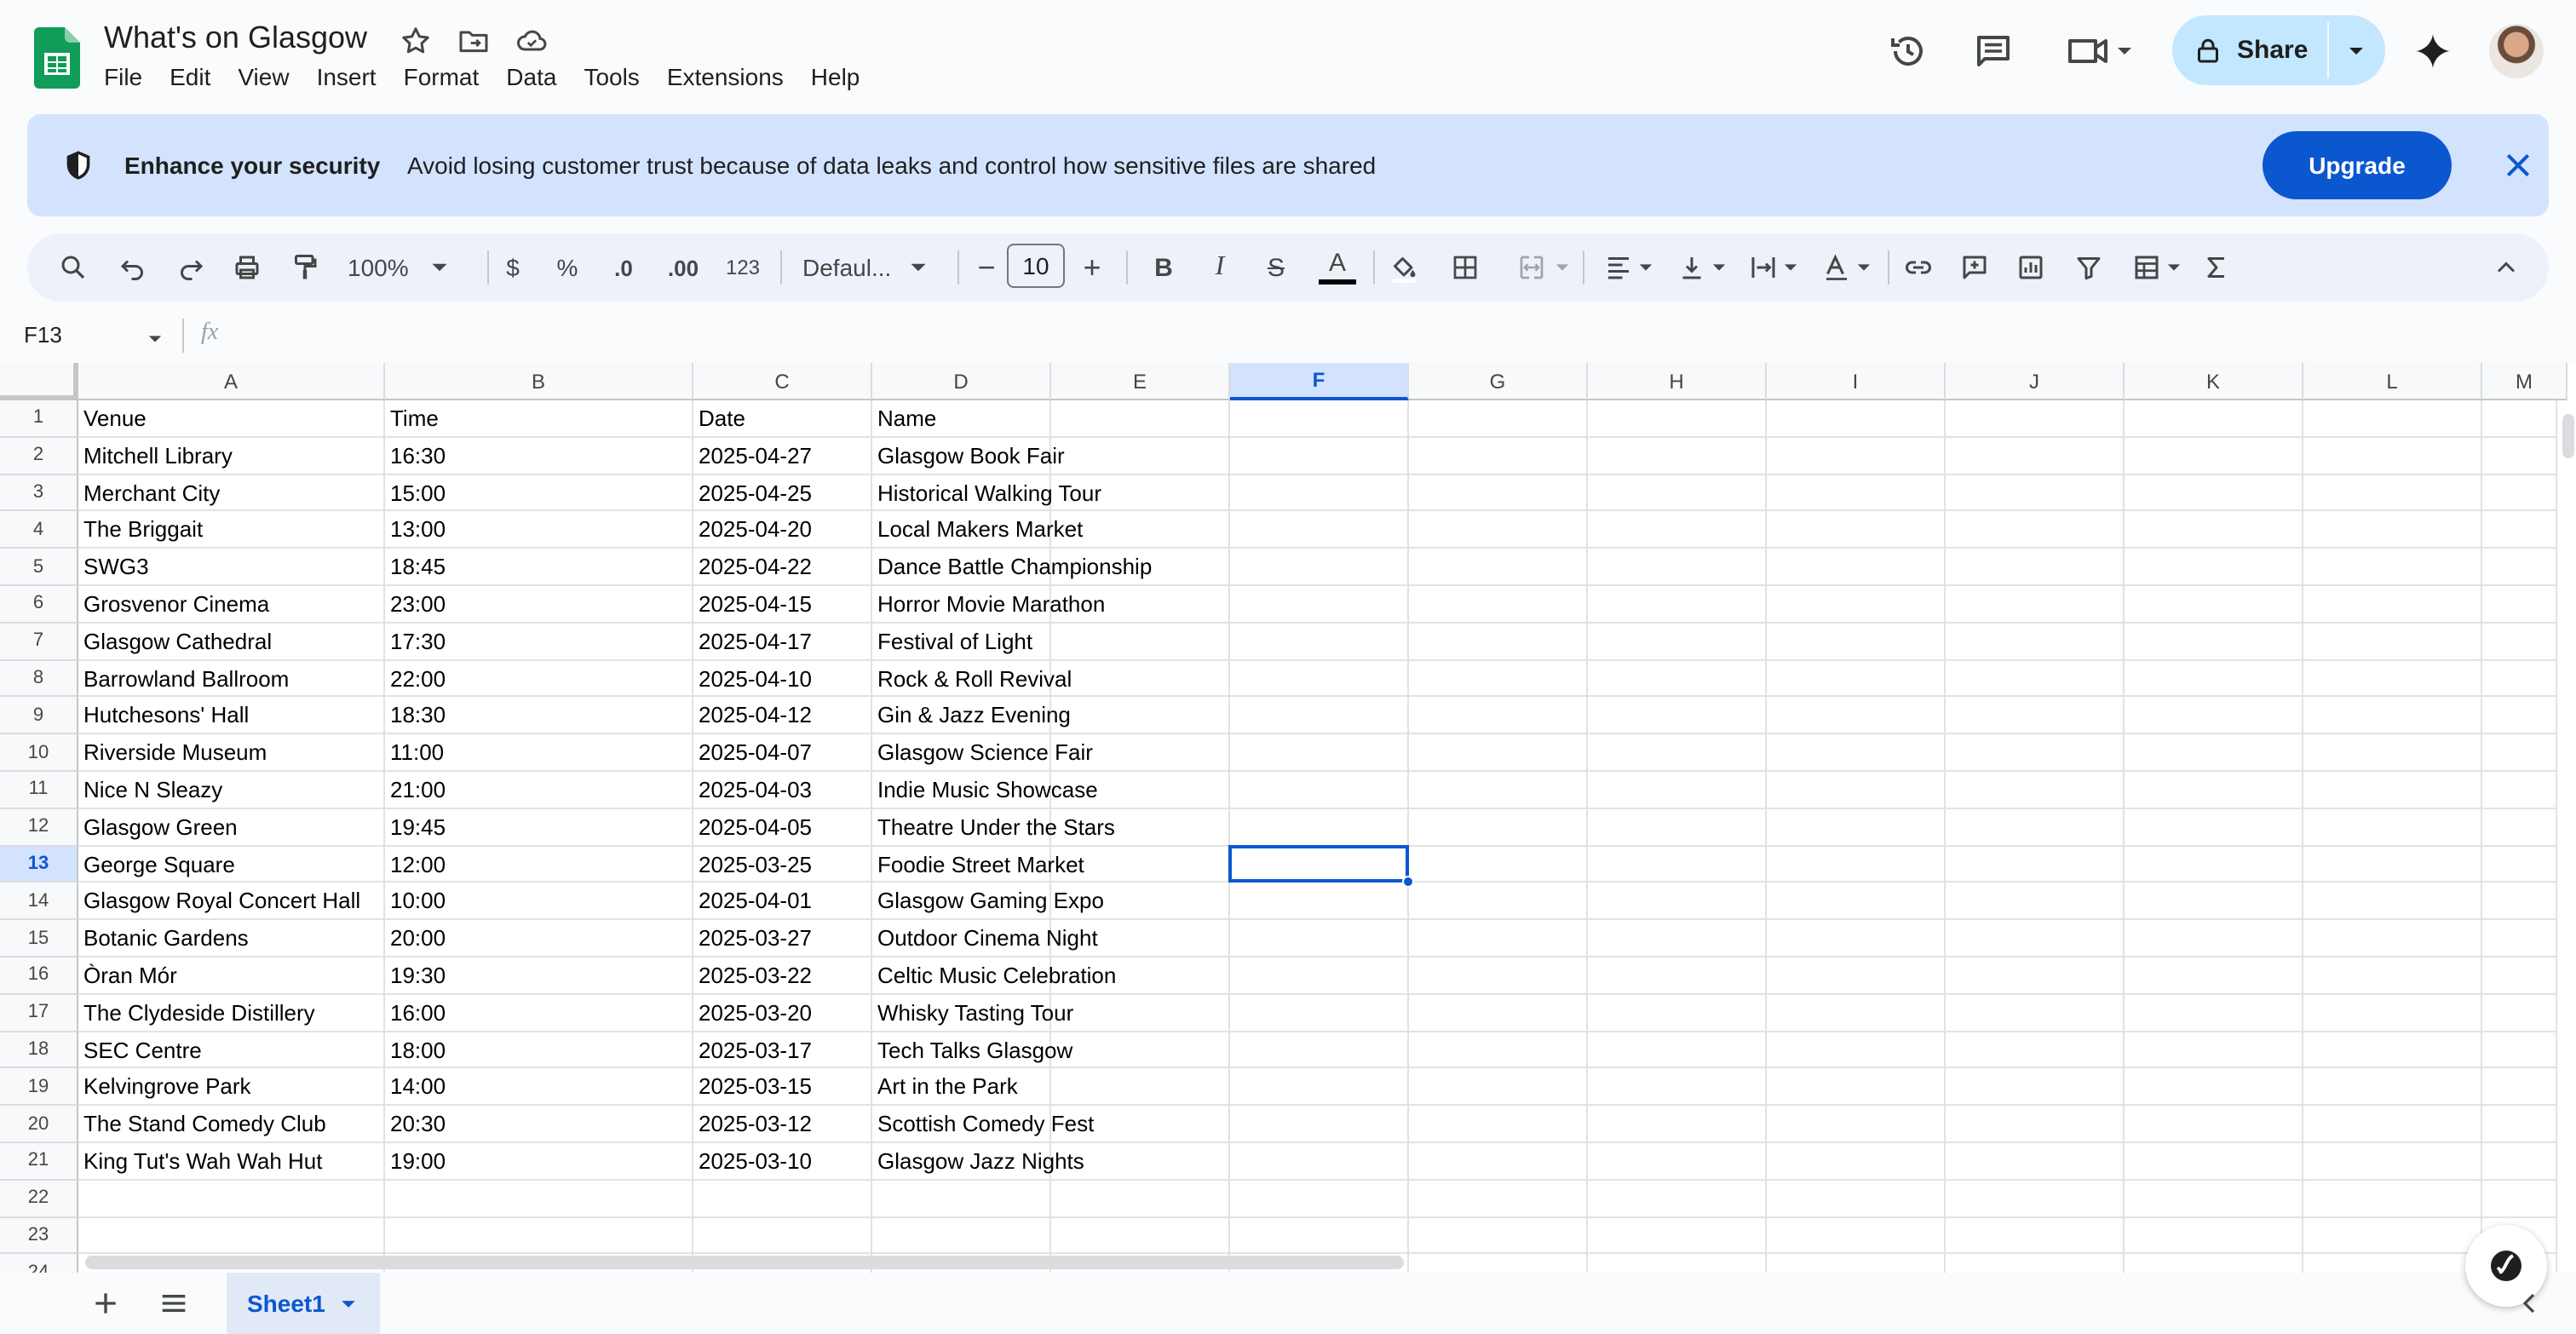 This screenshot has width=2576, height=1334. Describe the element at coordinates (969, 456) in the screenshot. I see `cell-d2: Glasgow Book Fair` at that location.